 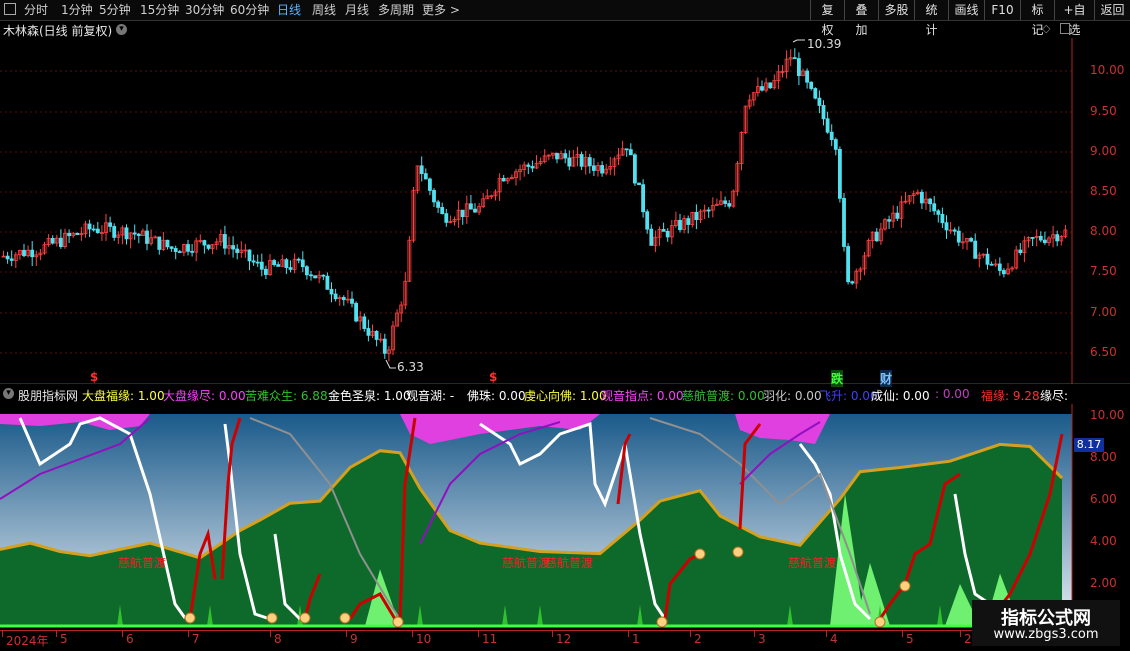 I want to click on tab-15min: 15分钟, so click(x=159, y=10).